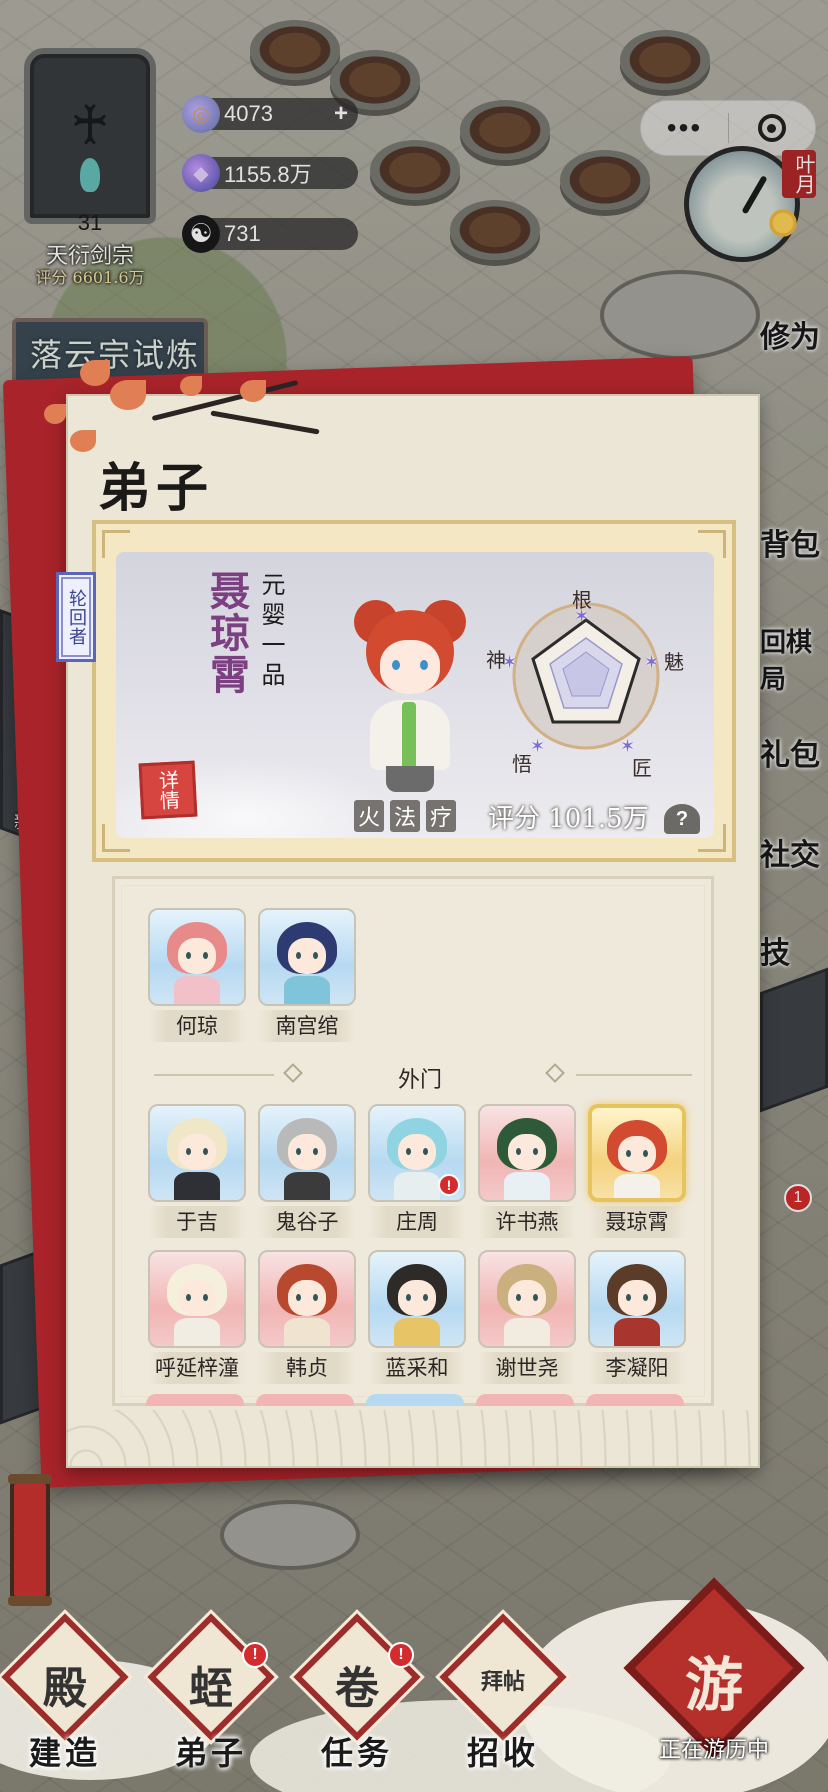  I want to click on disciple-name: 庄周, so click(417, 1222).